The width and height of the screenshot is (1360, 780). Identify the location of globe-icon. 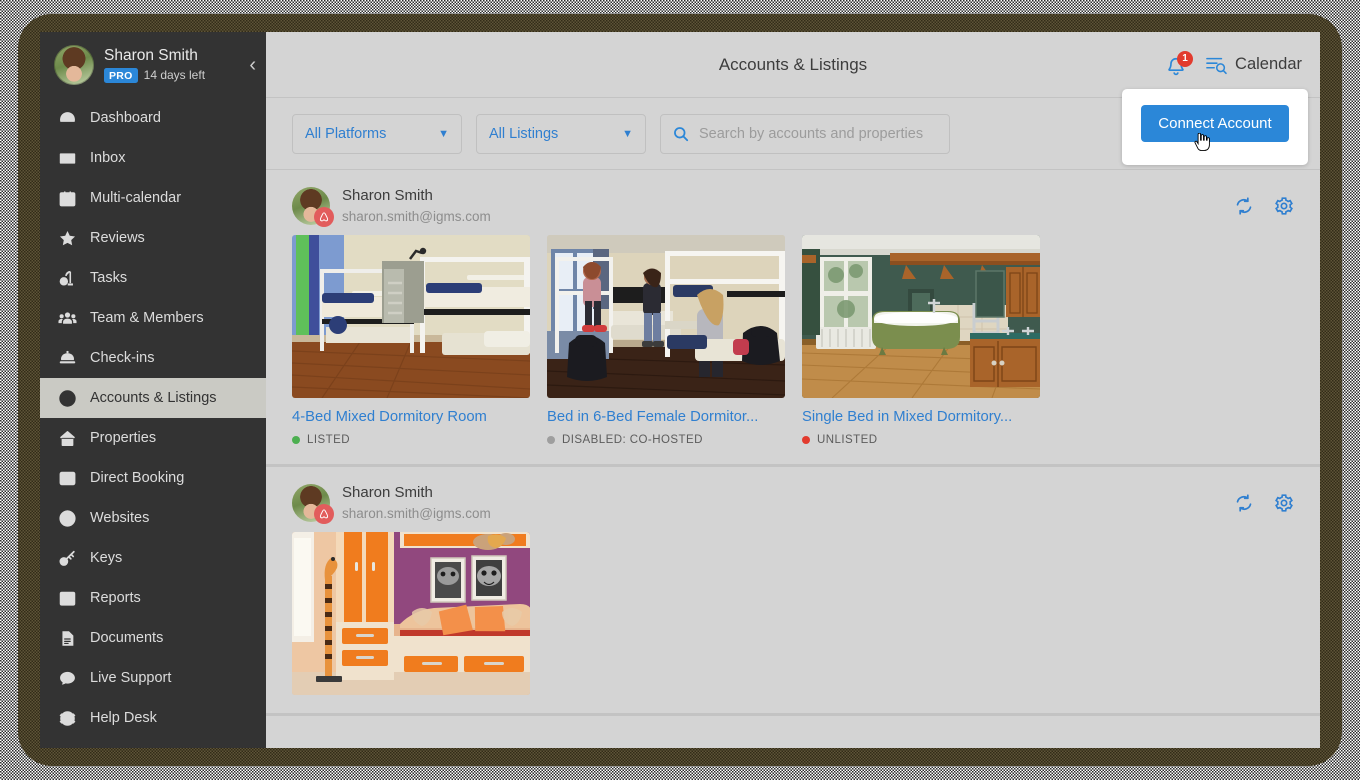
(67, 518).